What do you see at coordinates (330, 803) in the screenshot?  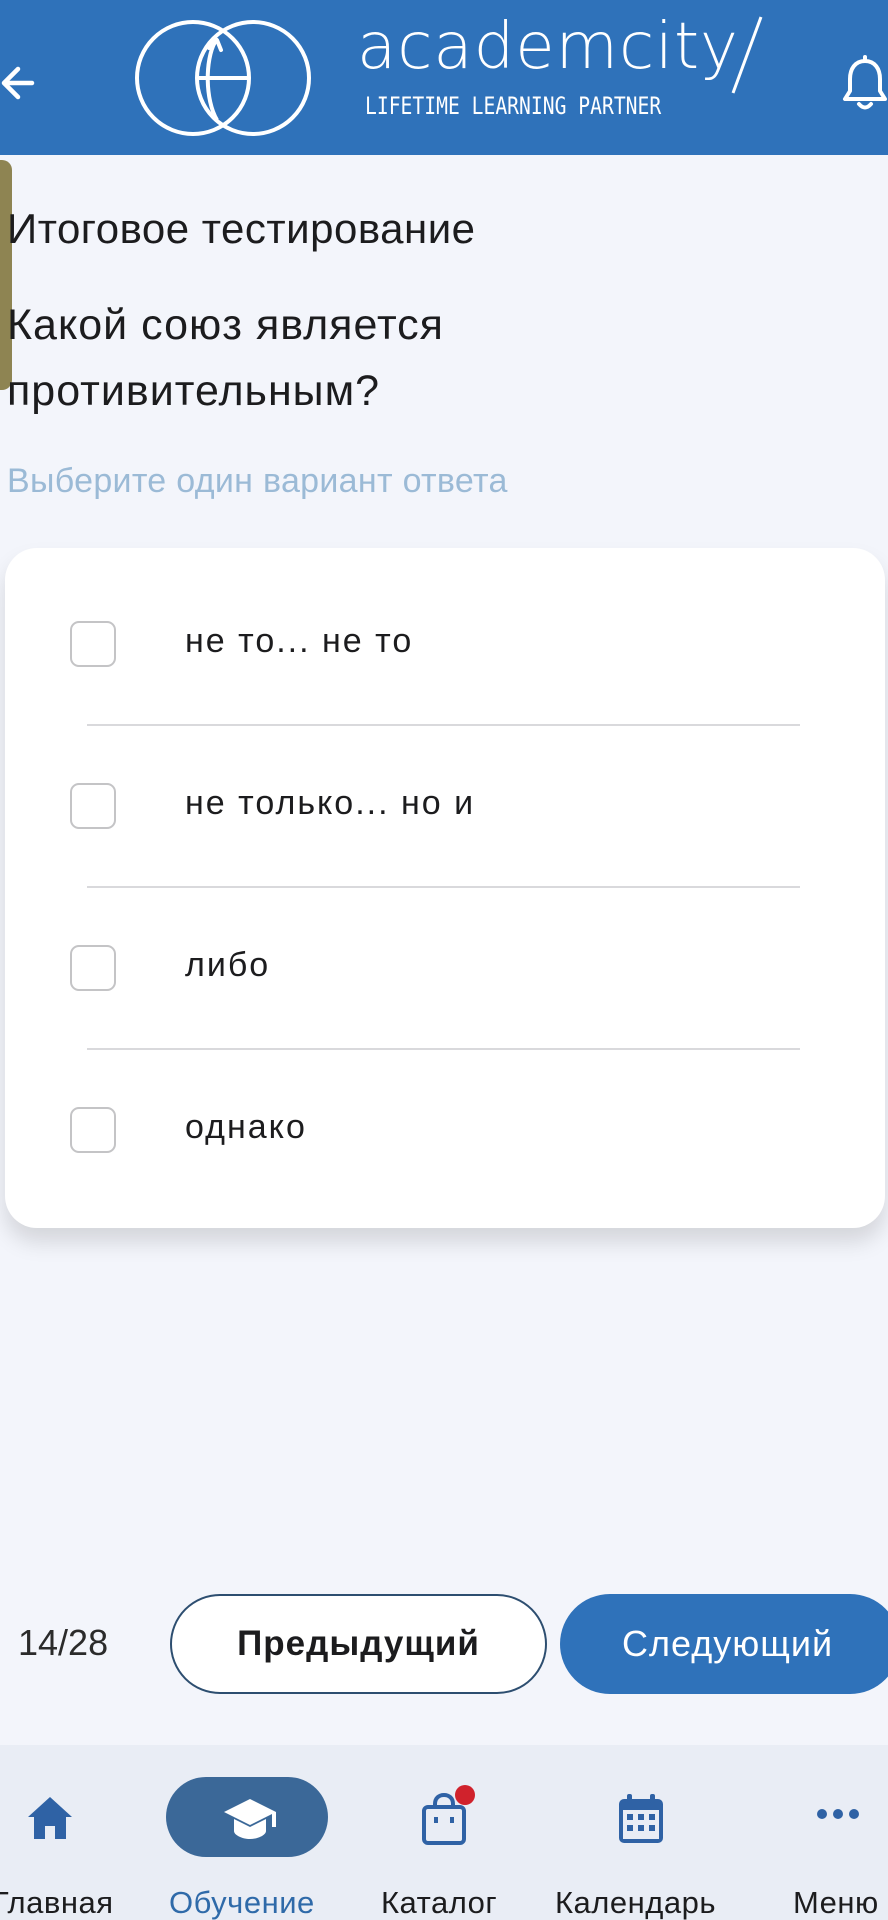 I see `answer-option-label: не только... но и` at bounding box center [330, 803].